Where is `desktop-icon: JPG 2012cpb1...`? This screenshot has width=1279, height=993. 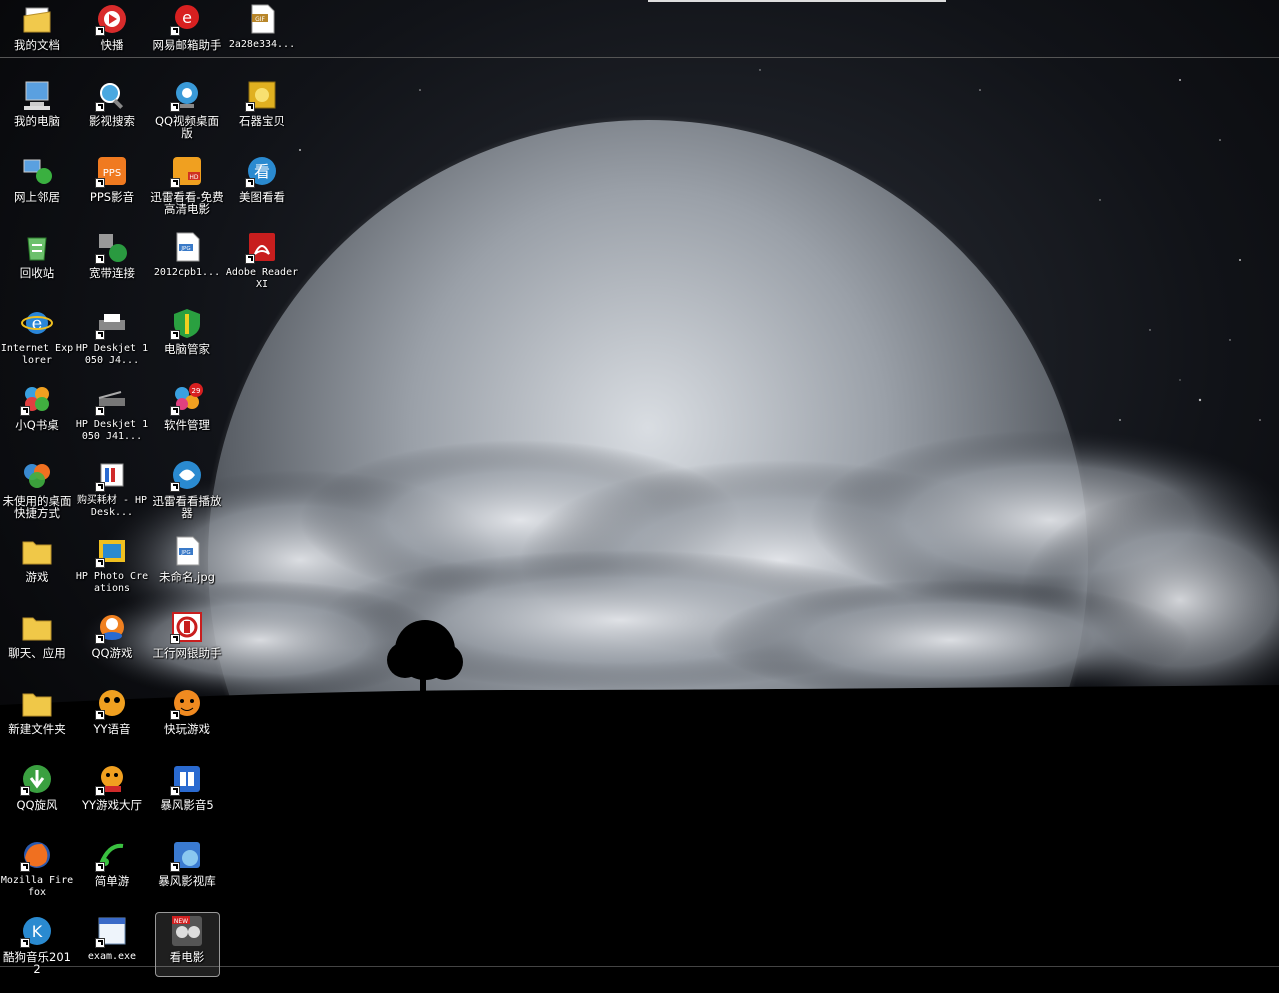 desktop-icon: JPG 2012cpb1... is located at coordinates (187, 253).